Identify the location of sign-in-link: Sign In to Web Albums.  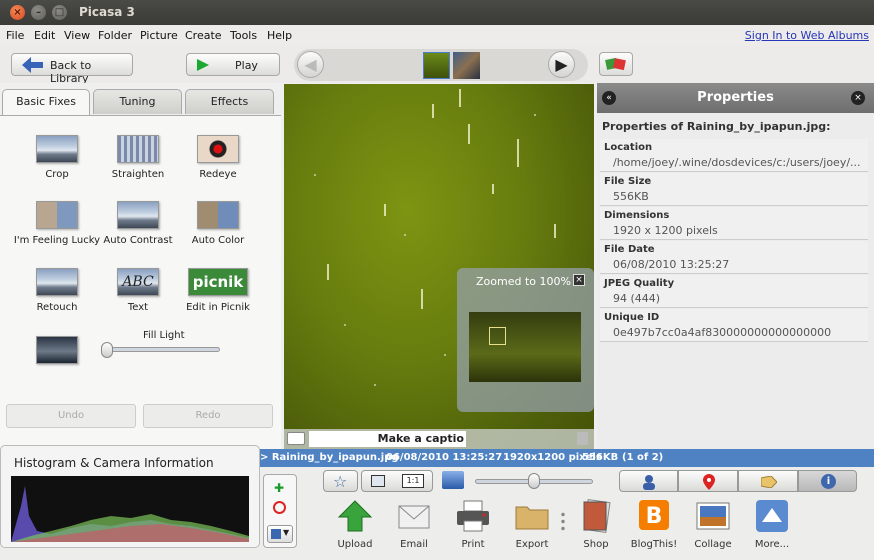
(807, 35).